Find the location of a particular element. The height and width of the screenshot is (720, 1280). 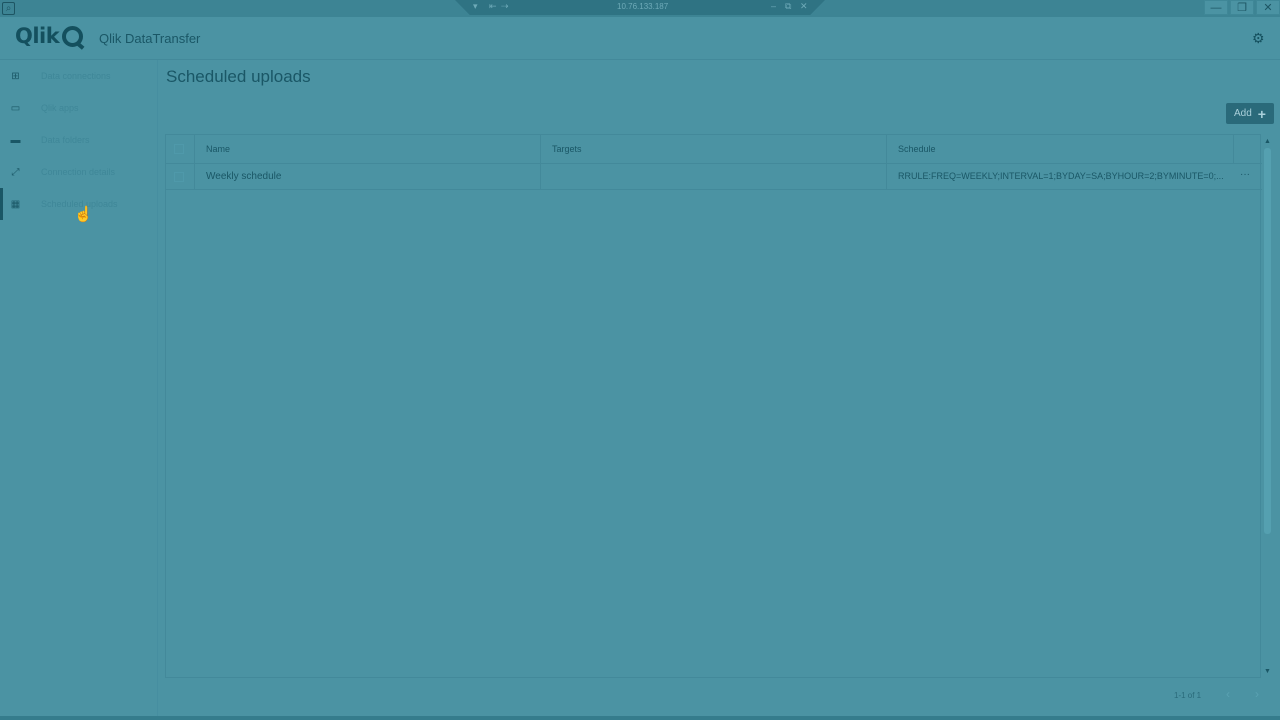

sidebar-item-label: Connection details is located at coordinates (78, 172).